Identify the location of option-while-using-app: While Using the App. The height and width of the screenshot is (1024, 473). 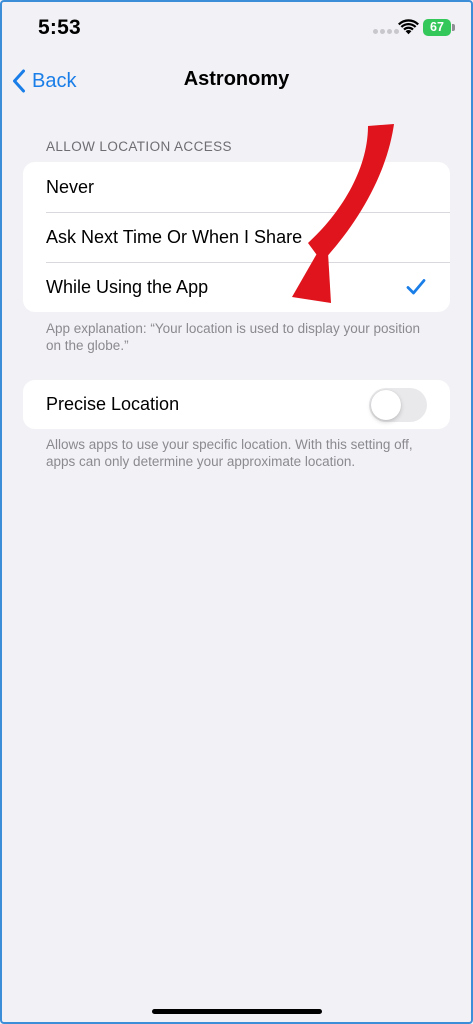
(236, 287).